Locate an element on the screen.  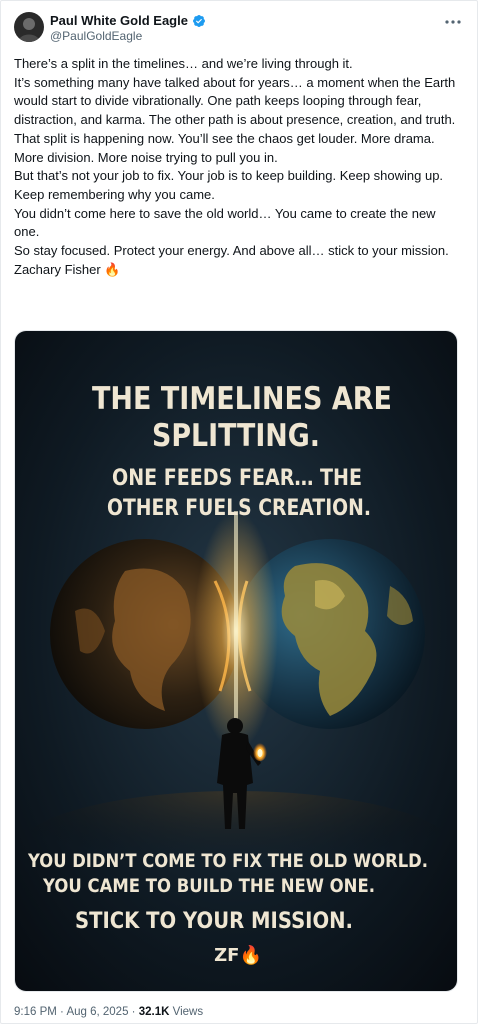
poster-headline-line-1: THE TIMELINES ARE is located at coordinates (242, 399).